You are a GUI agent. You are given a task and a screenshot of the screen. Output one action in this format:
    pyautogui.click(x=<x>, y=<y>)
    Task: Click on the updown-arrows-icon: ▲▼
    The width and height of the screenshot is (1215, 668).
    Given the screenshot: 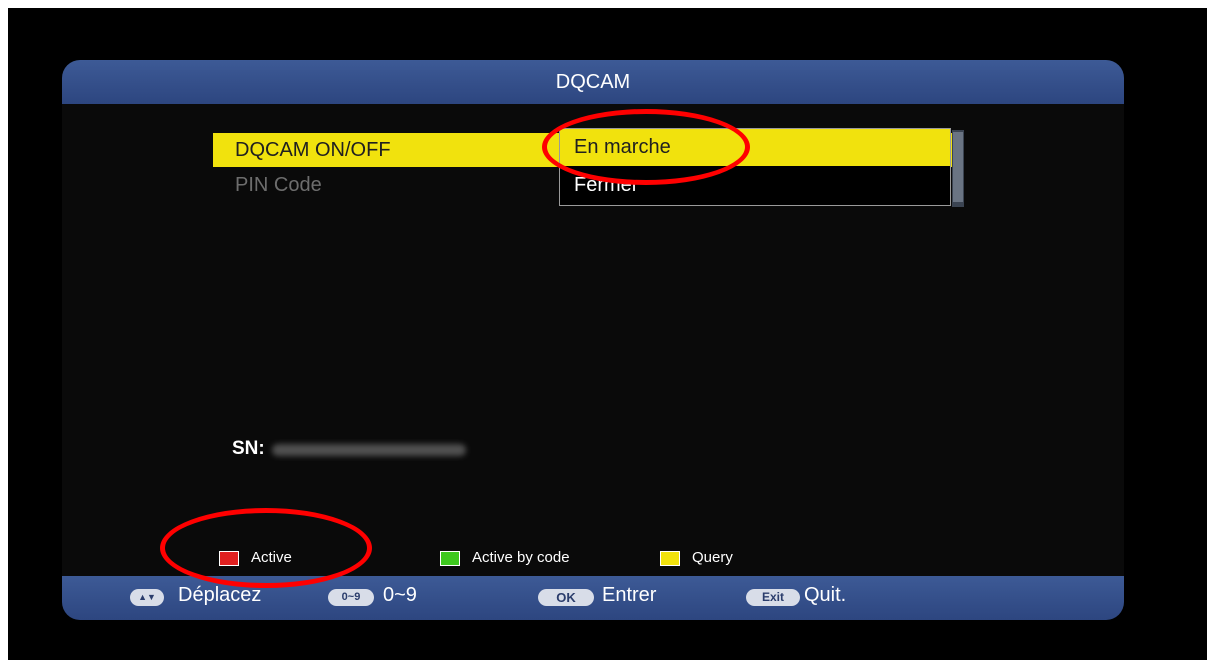 What is the action you would take?
    pyautogui.click(x=147, y=597)
    